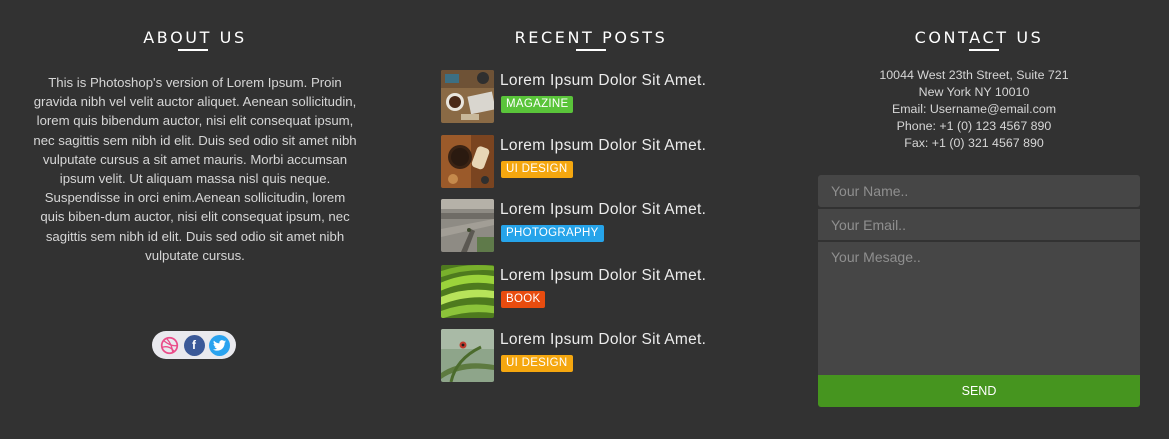 The image size is (1169, 439). Describe the element at coordinates (537, 104) in the screenshot. I see `post-tag: MAGAZINE` at that location.